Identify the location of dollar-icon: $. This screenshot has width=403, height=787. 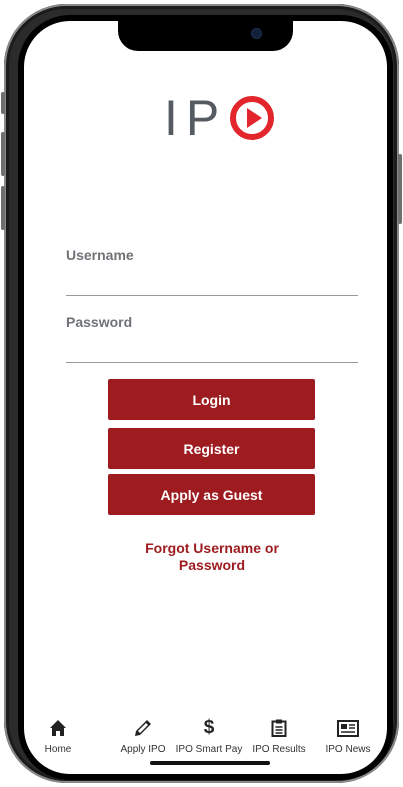
(209, 727).